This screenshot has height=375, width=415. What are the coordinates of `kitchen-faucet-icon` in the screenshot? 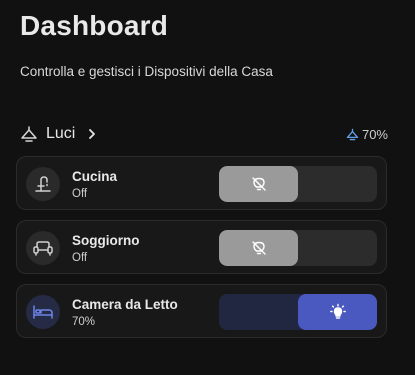 It's located at (43, 184).